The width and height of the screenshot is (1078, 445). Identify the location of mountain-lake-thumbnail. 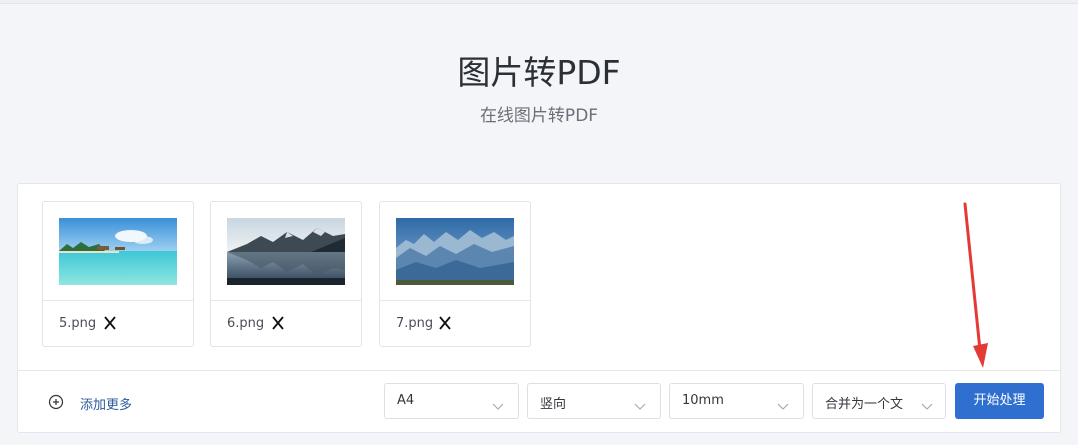
(286, 251).